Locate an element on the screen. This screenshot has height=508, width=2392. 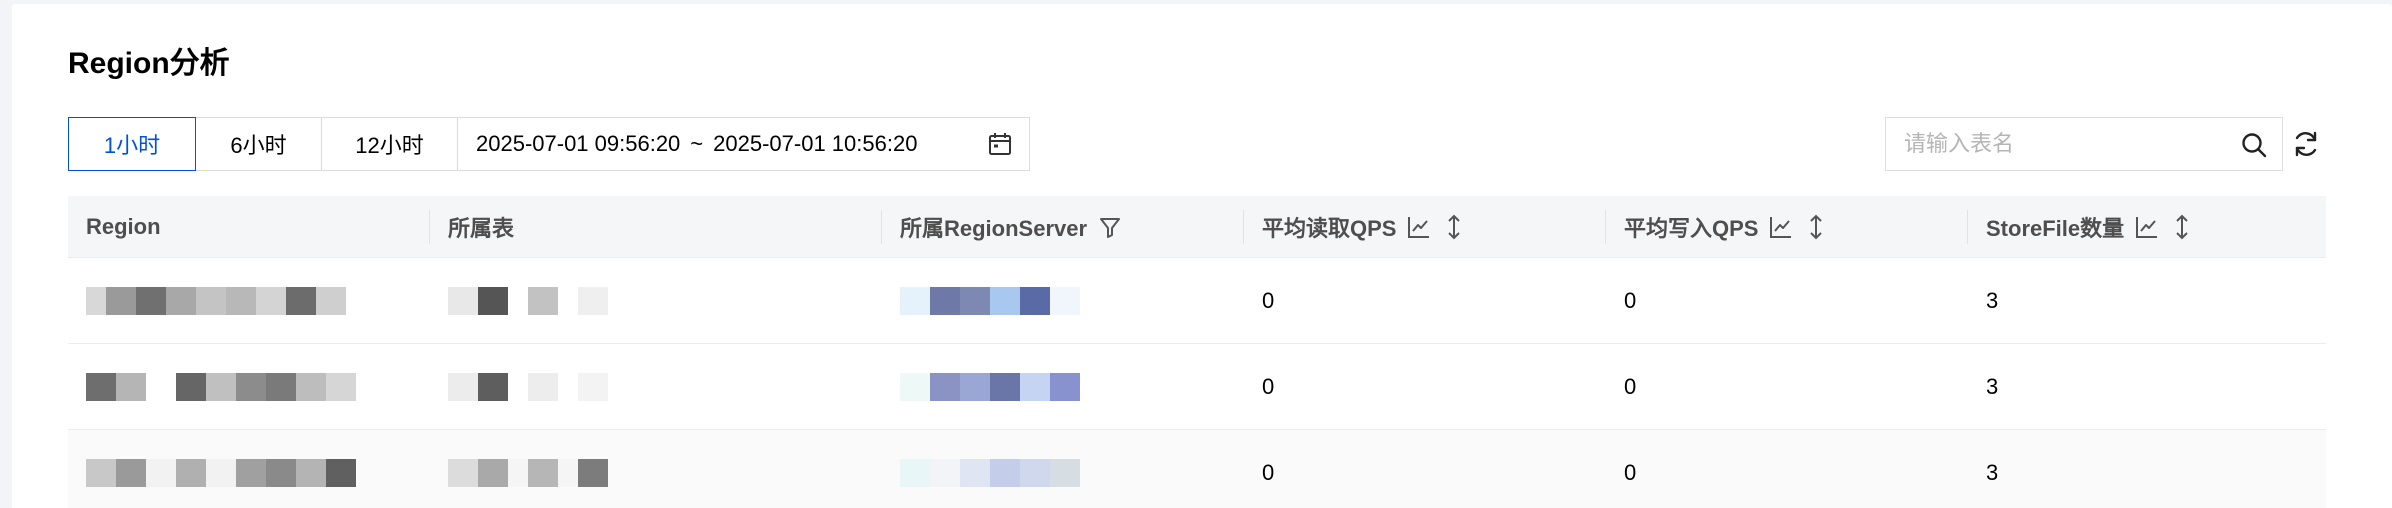
refresh-icon is located at coordinates (2306, 144).